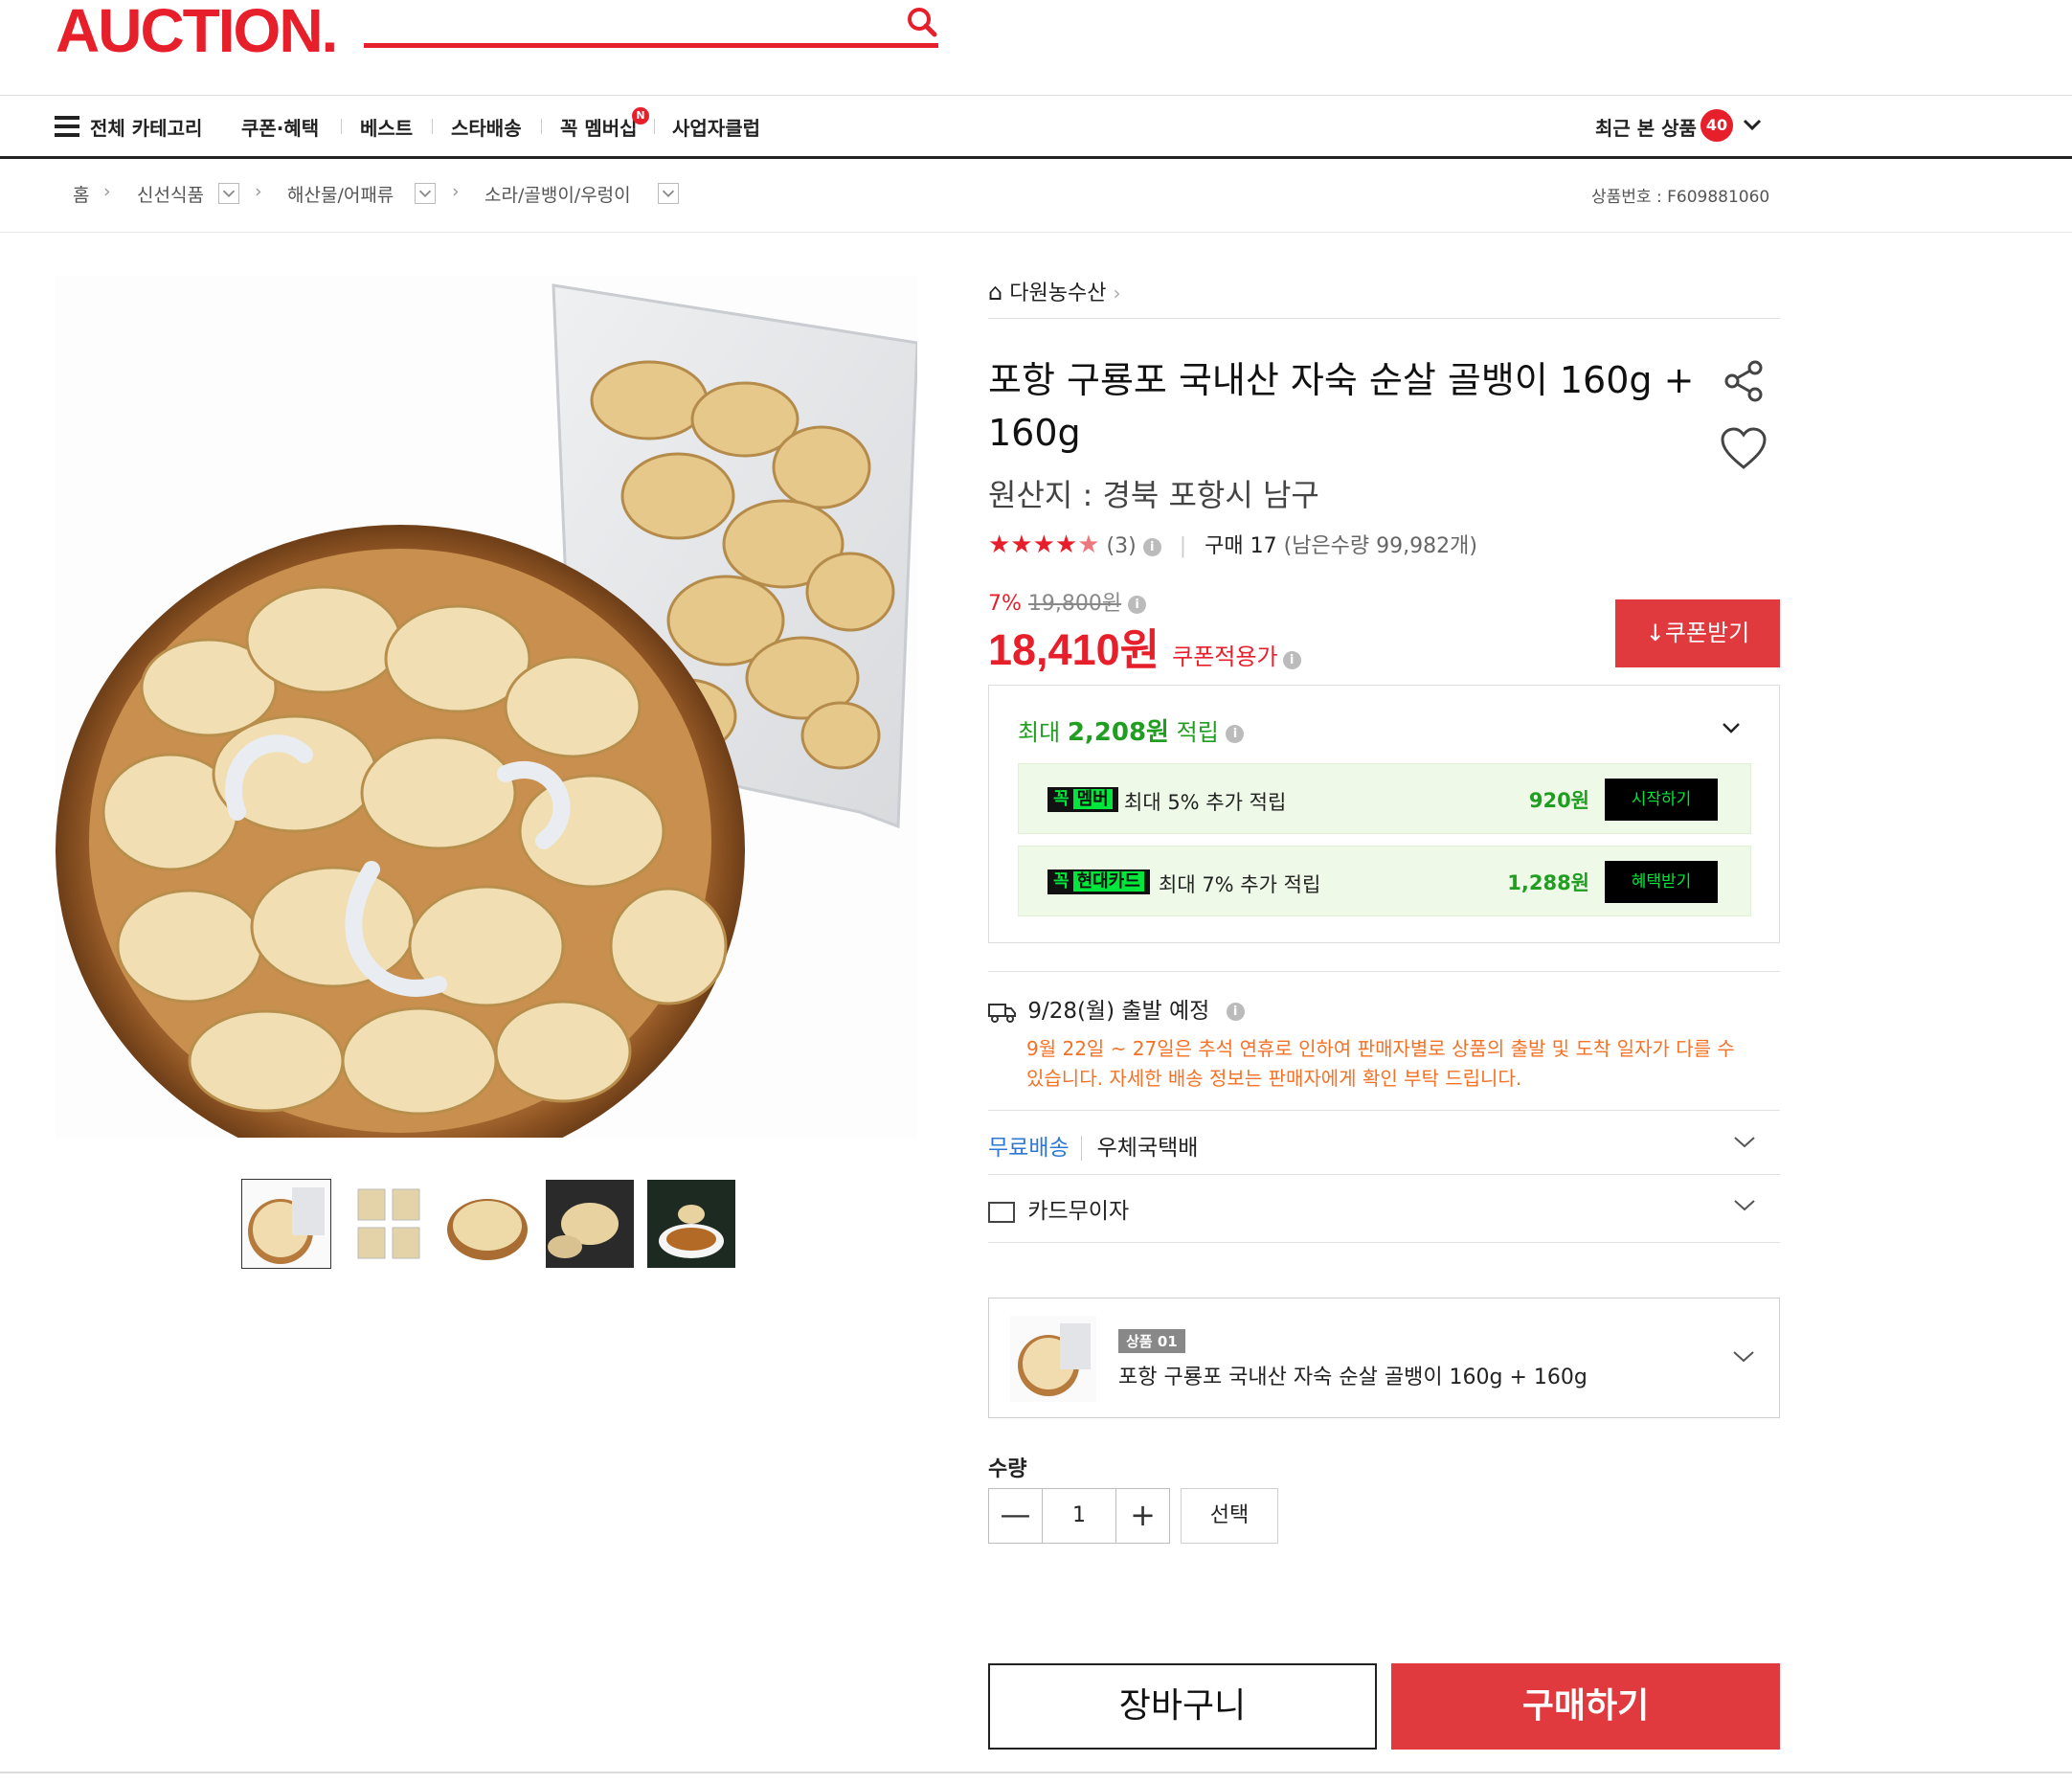 This screenshot has width=2072, height=1784. What do you see at coordinates (1548, 882) in the screenshot?
I see `reward-row-amount: 1,288원` at bounding box center [1548, 882].